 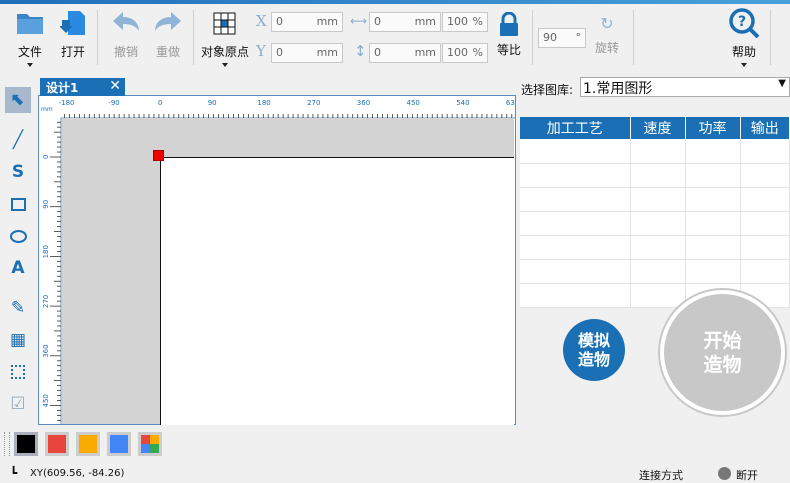 What do you see at coordinates (113, 103) in the screenshot?
I see `ruler-label: -90` at bounding box center [113, 103].